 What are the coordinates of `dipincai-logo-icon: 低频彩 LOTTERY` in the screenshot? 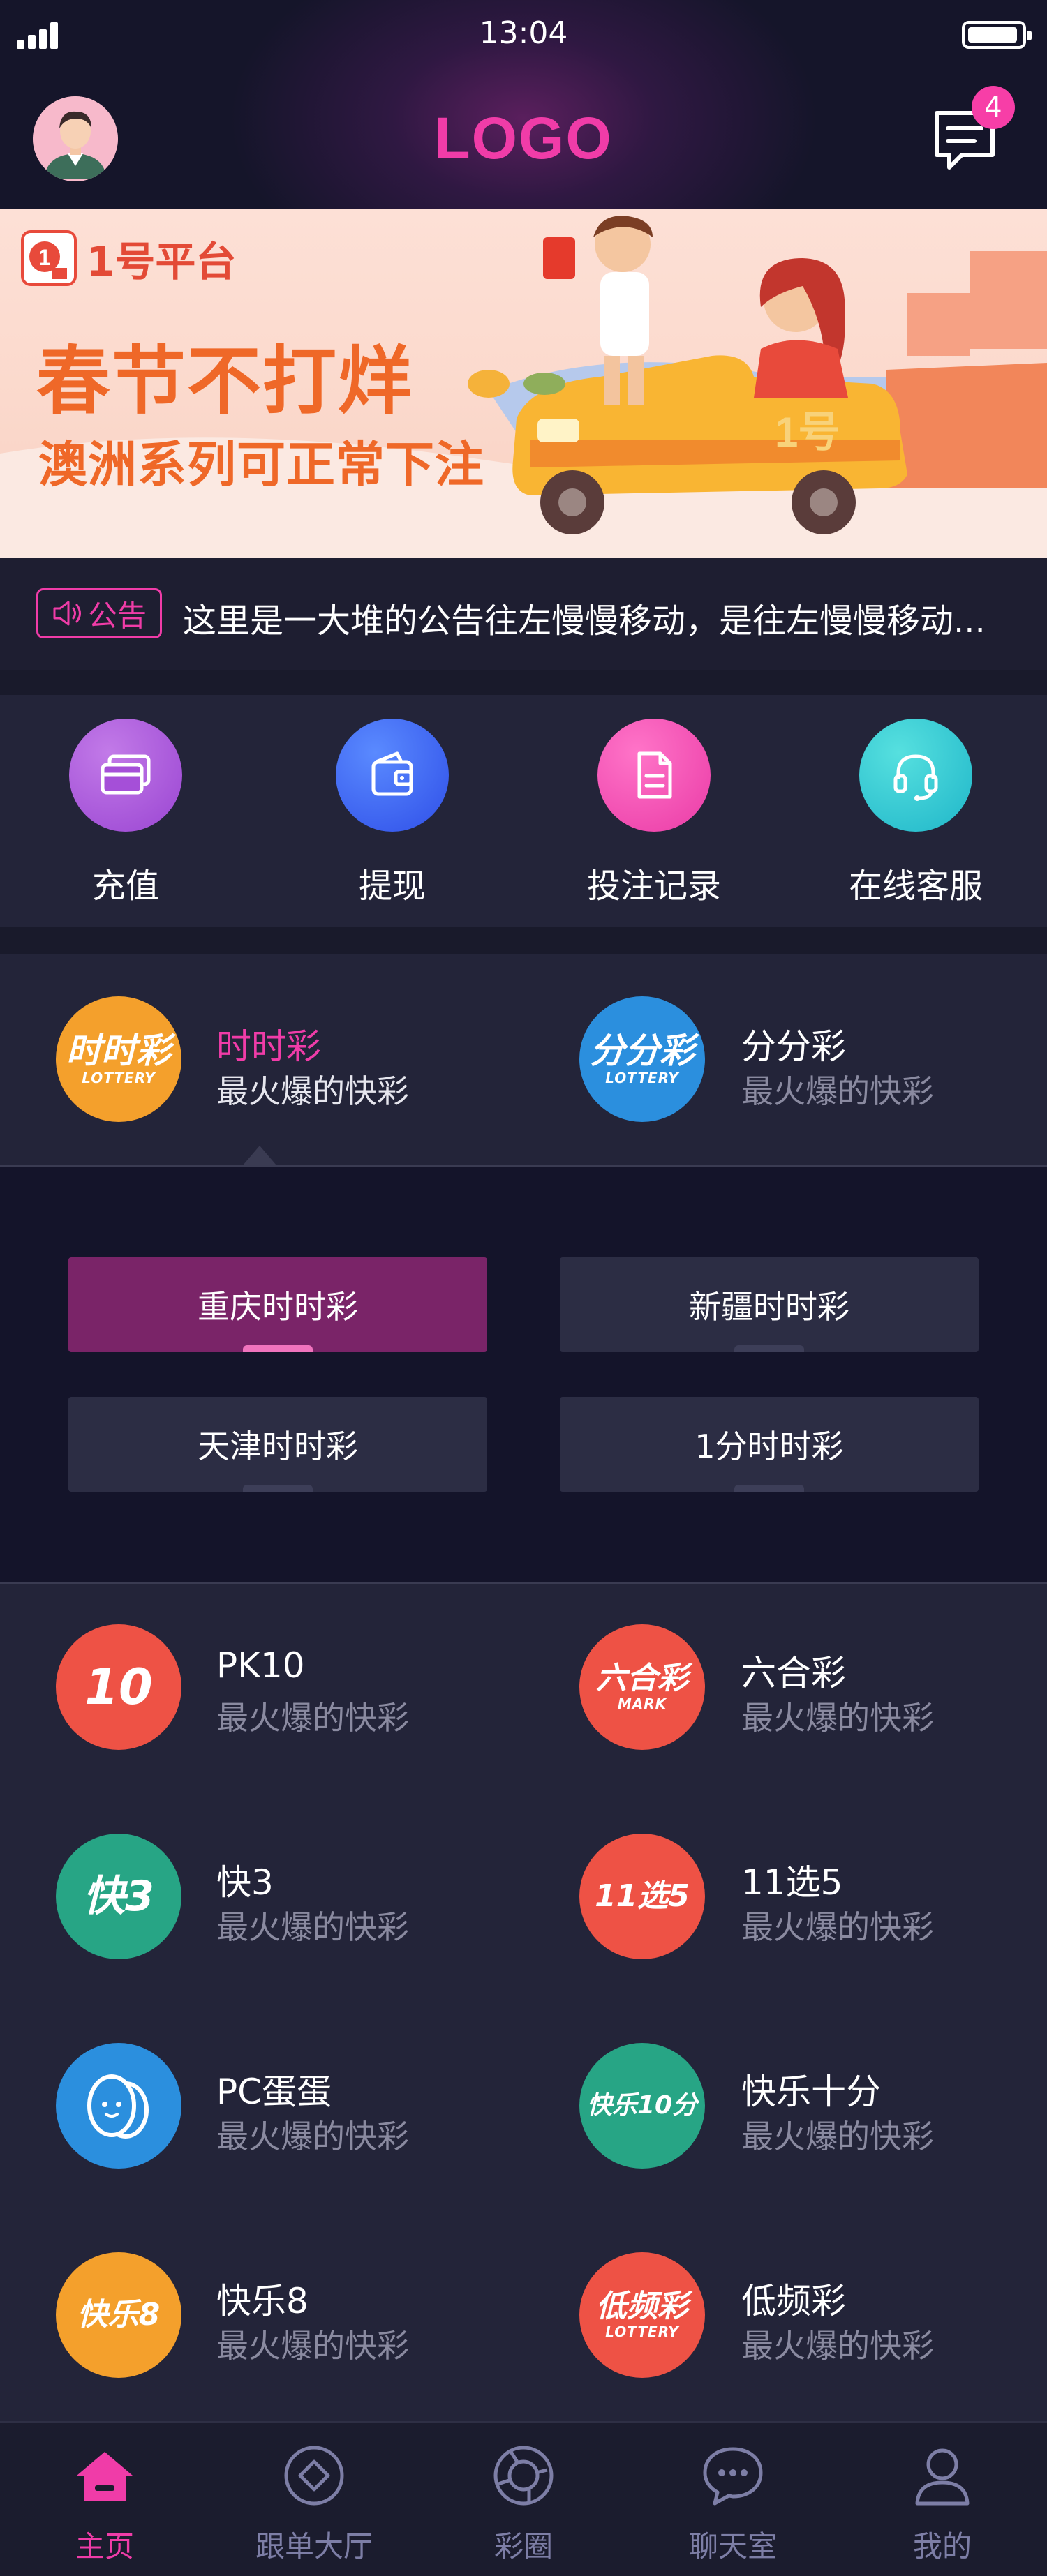 It's located at (642, 2315).